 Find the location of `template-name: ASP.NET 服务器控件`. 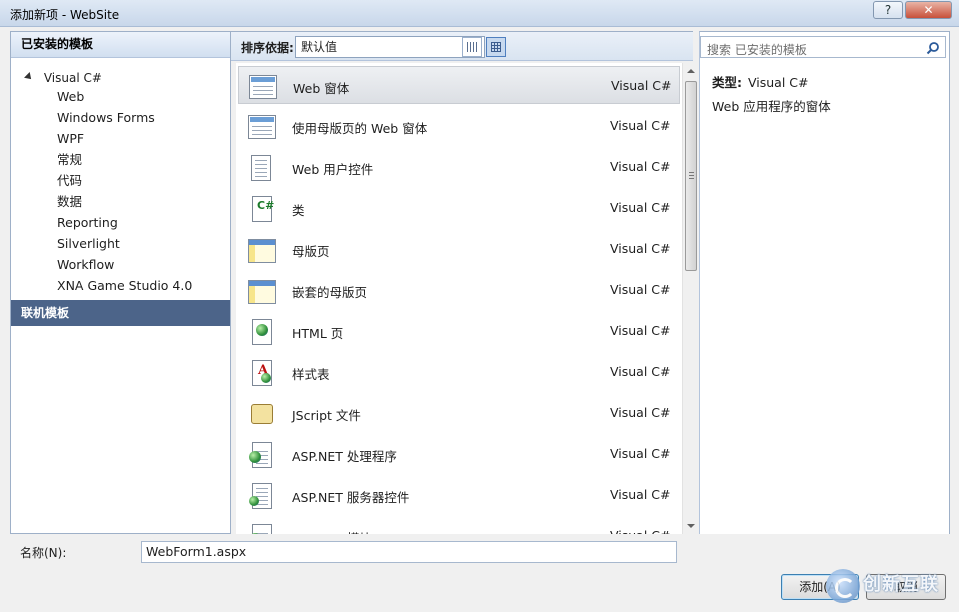

template-name: ASP.NET 服务器控件 is located at coordinates (351, 497).